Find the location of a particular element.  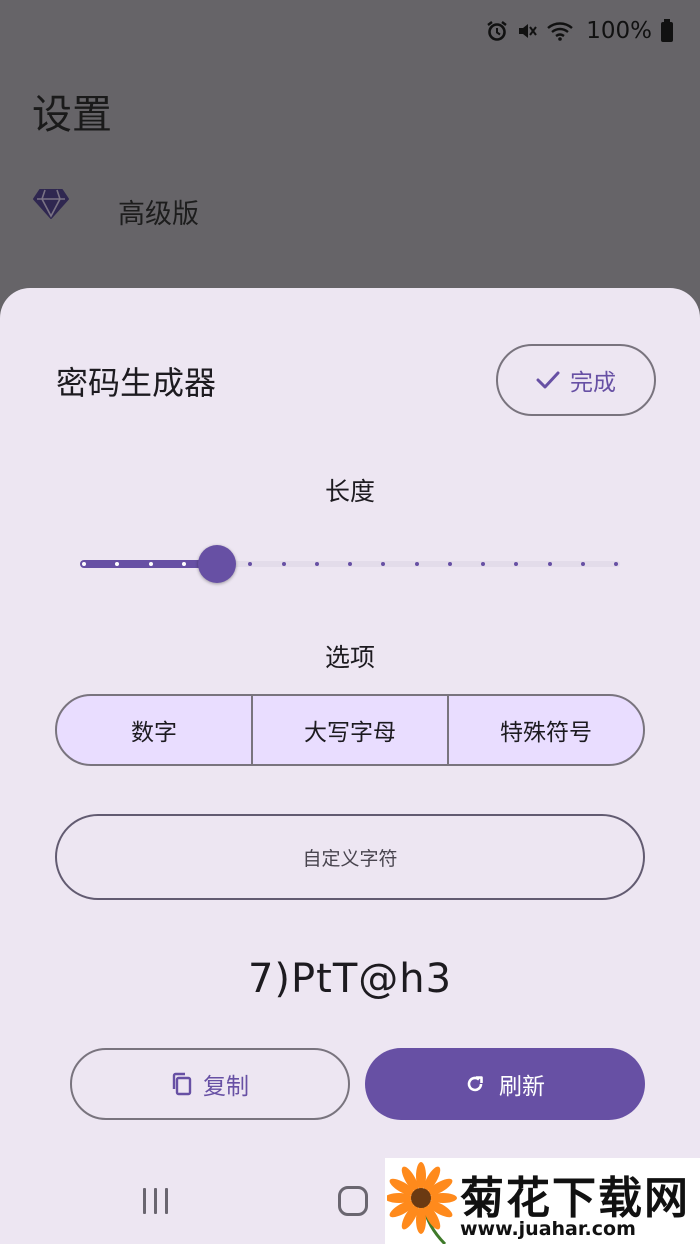

slider-thumb is located at coordinates (217, 564).